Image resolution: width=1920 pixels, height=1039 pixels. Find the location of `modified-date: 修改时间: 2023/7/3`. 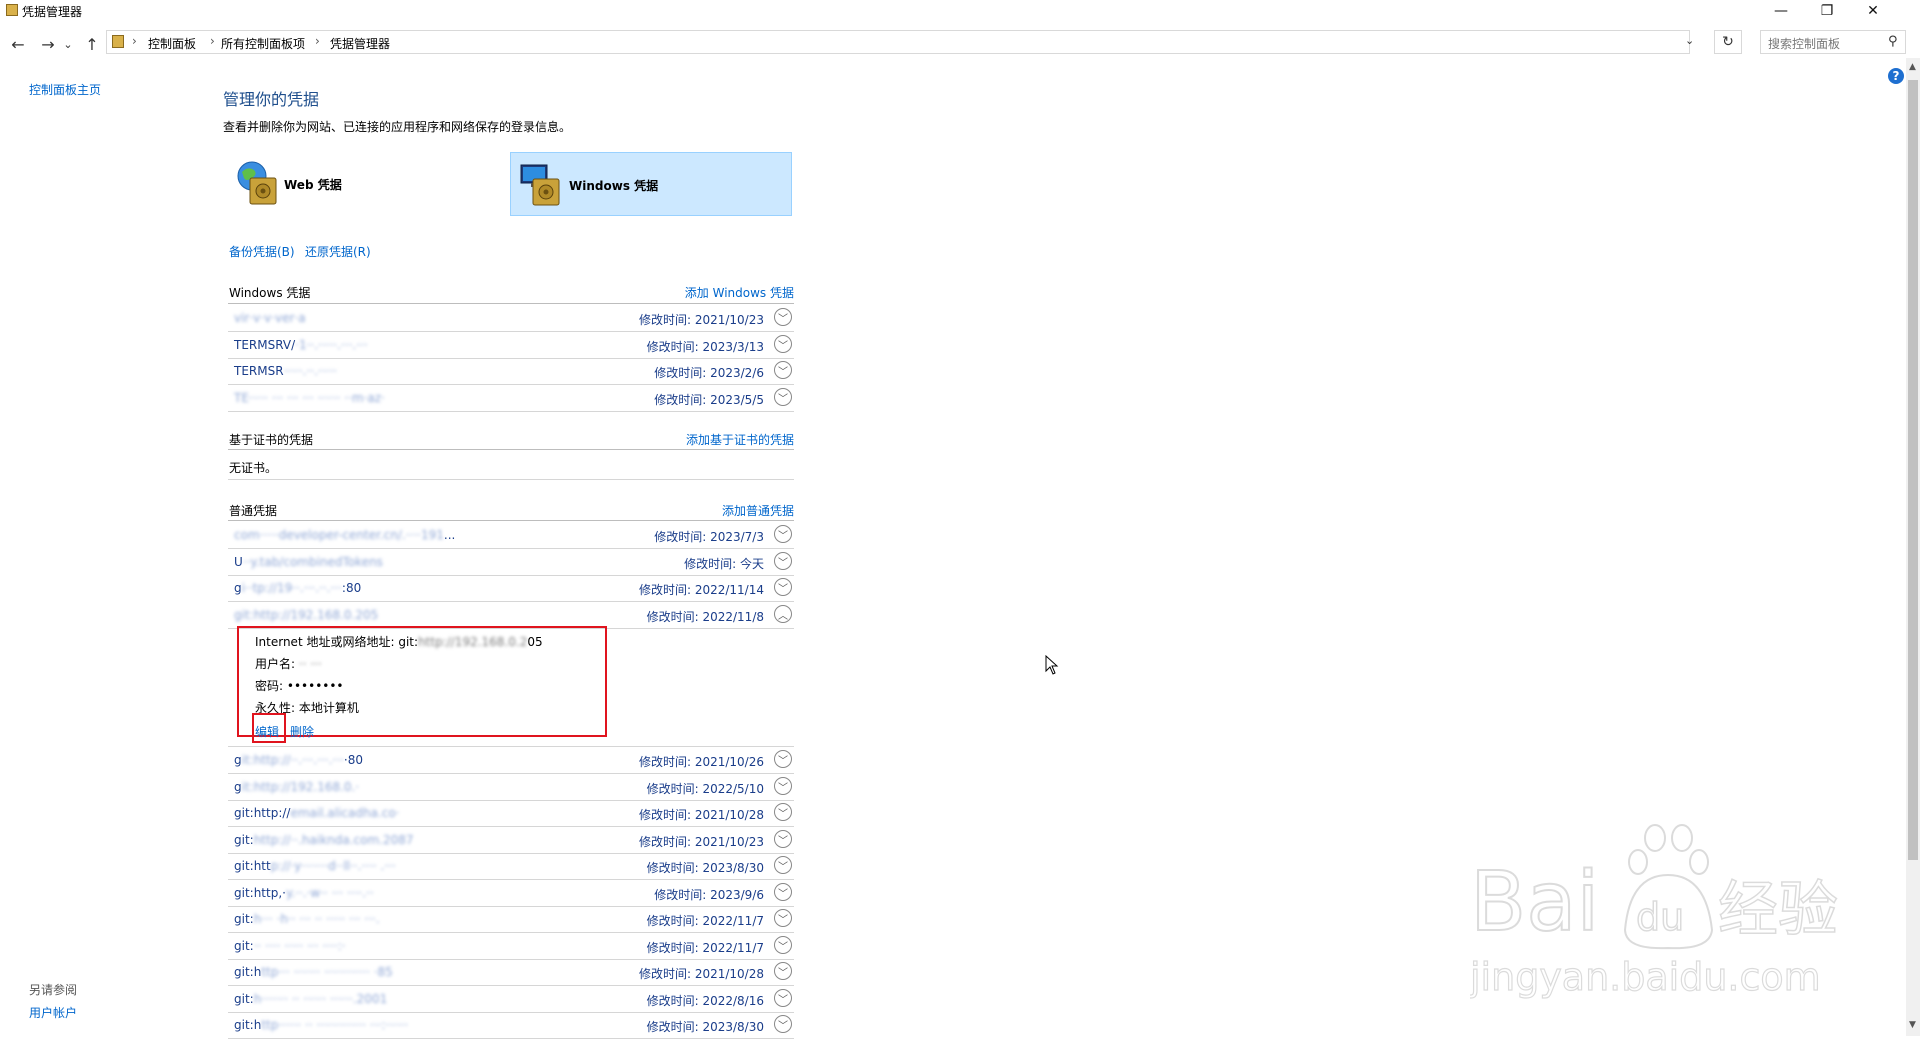

modified-date: 修改时间: 2023/7/3 is located at coordinates (709, 537).